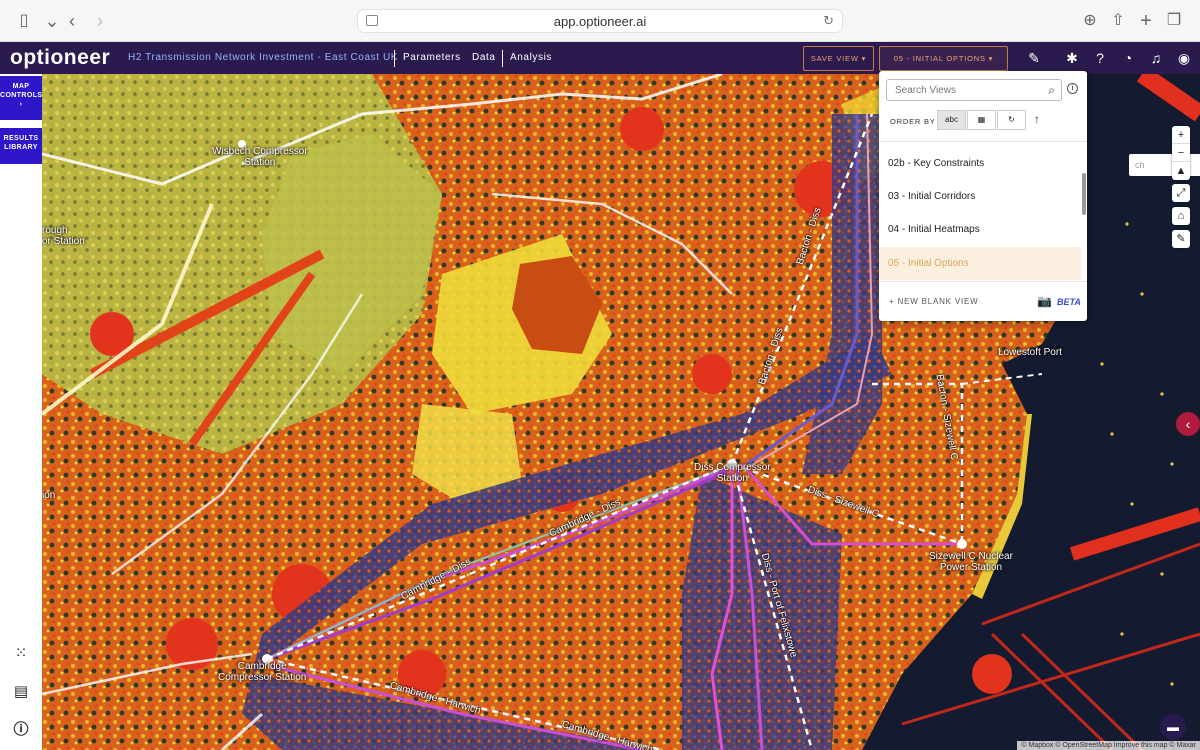  Describe the element at coordinates (1069, 302) in the screenshot. I see `beta-badge: BETA` at that location.